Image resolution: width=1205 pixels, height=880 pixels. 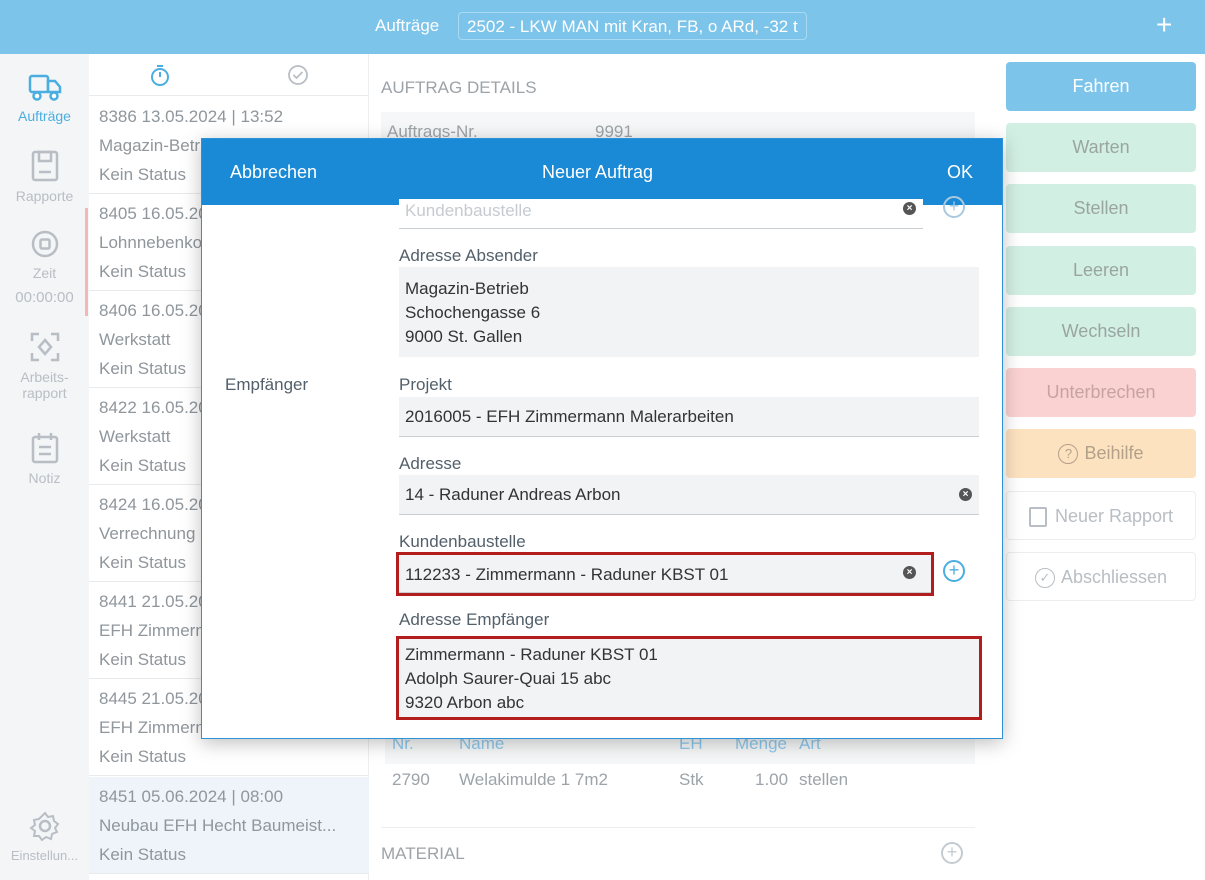 What do you see at coordinates (1164, 25) in the screenshot?
I see `add-order-button: +` at bounding box center [1164, 25].